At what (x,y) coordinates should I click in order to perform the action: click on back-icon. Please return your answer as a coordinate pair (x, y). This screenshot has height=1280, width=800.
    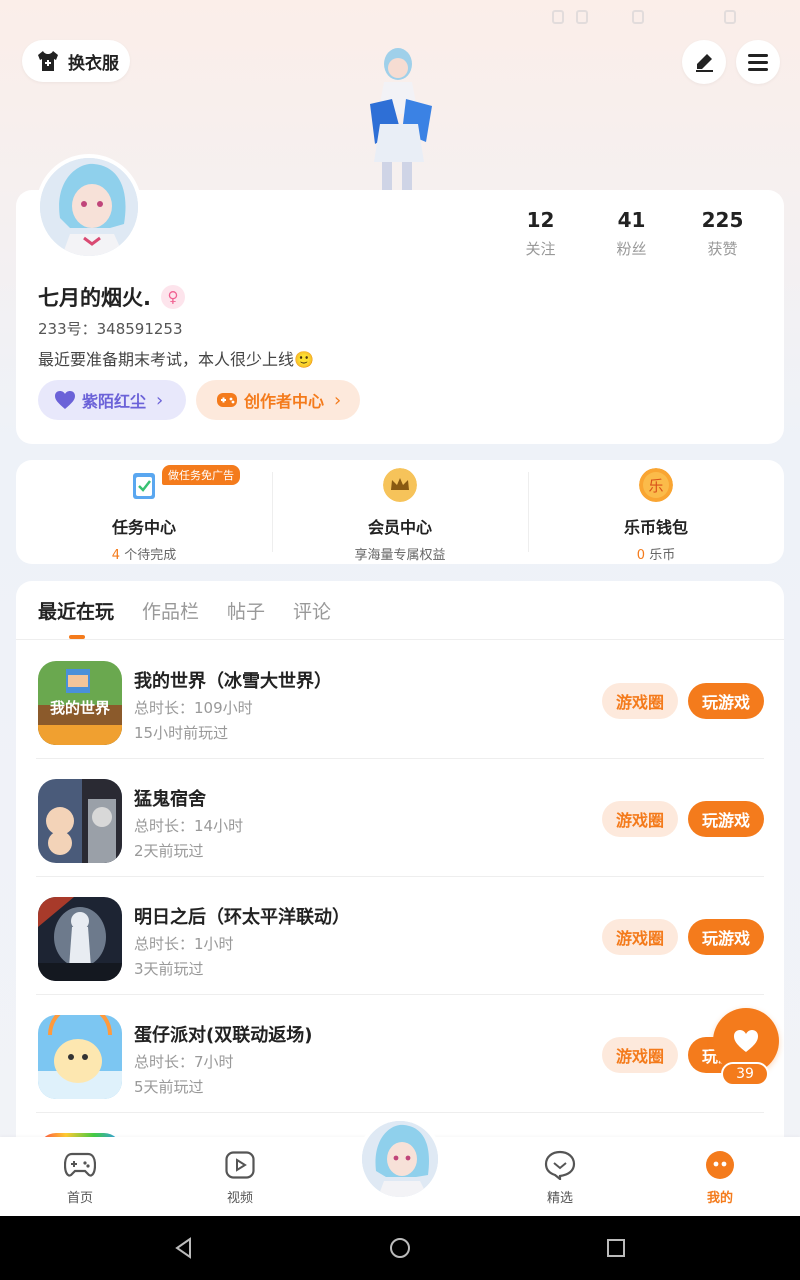
    Looking at the image, I should click on (184, 1248).